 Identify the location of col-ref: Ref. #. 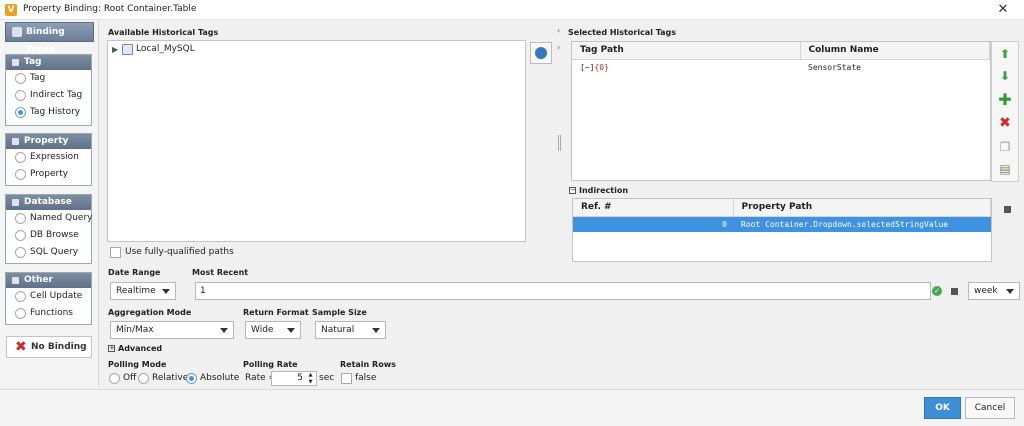
(653, 208).